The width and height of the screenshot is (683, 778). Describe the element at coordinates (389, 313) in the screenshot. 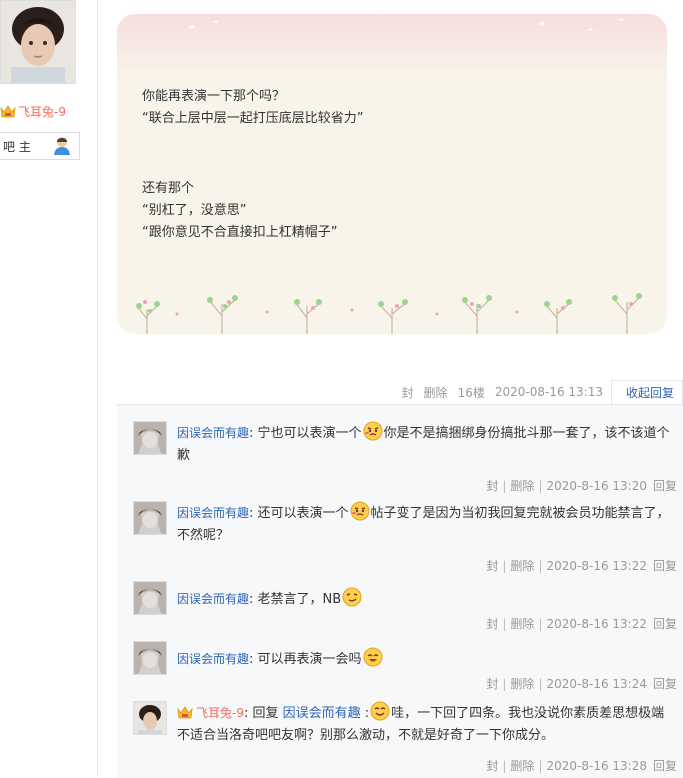

I see `card-footer-trees-decoration` at that location.